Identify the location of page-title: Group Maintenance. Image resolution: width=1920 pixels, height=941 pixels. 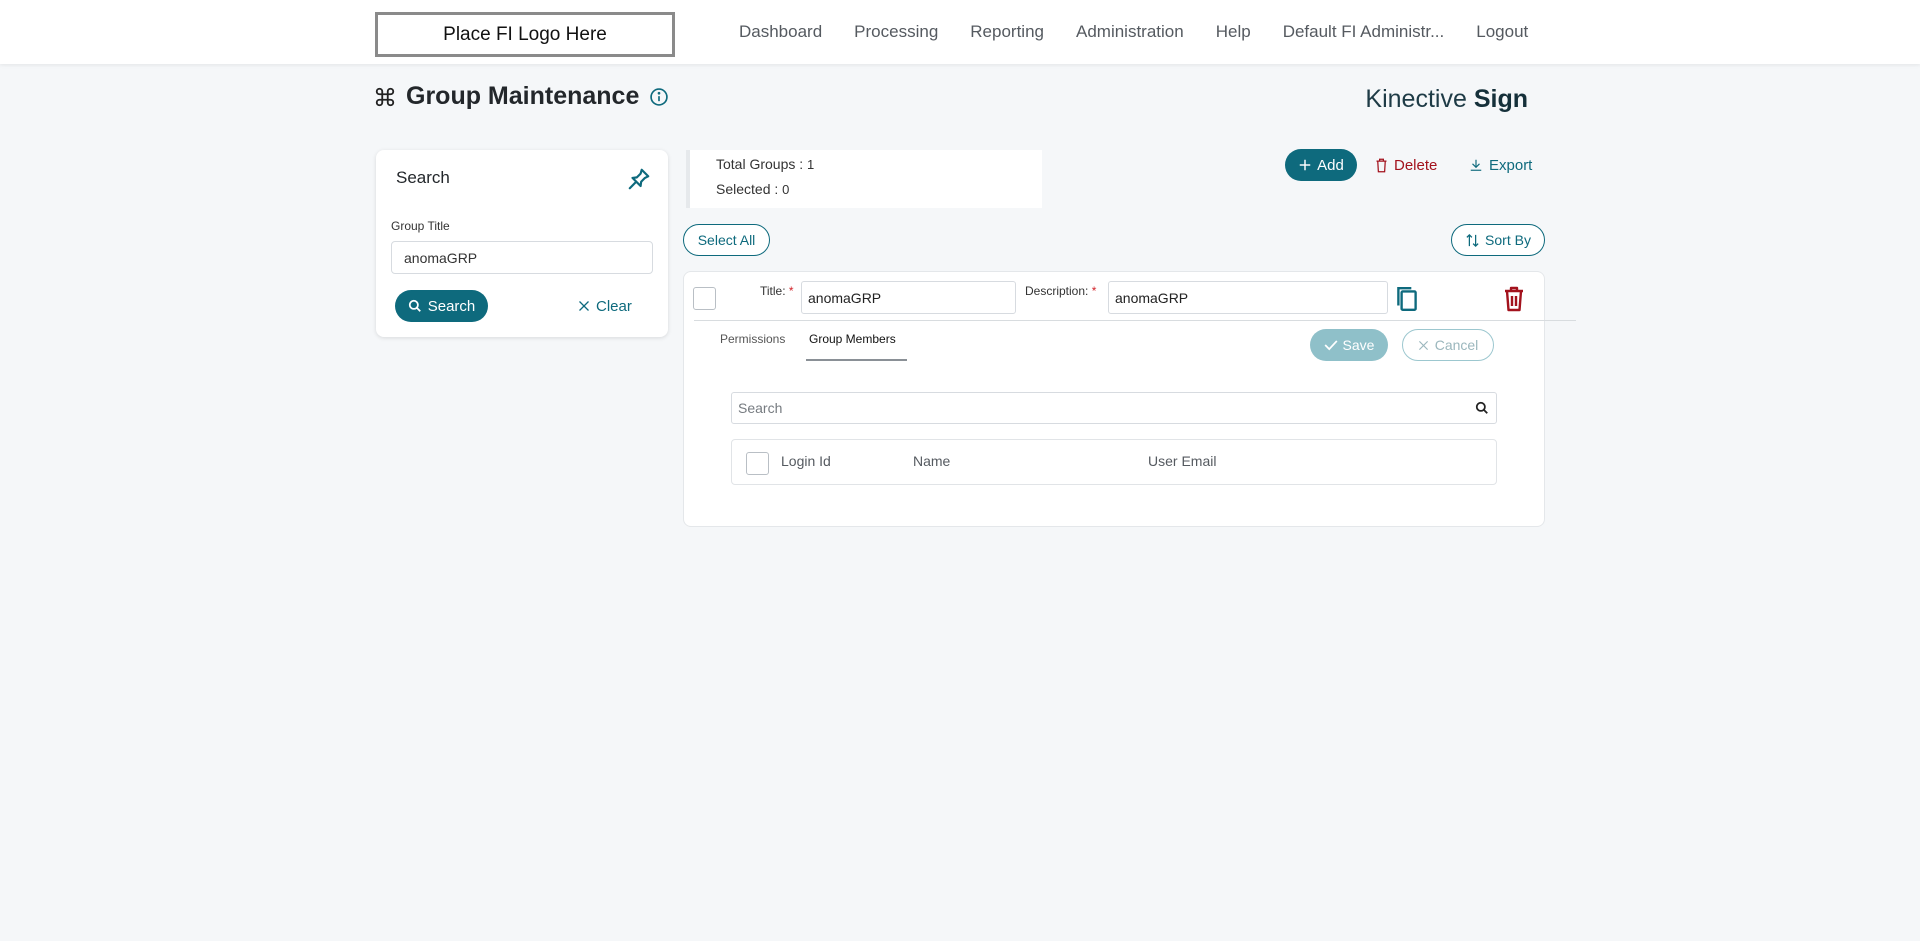
(523, 96).